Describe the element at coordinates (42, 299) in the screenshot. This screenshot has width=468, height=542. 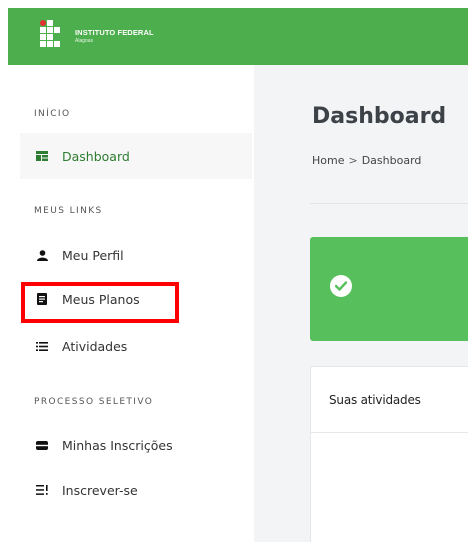
I see `document-icon` at that location.